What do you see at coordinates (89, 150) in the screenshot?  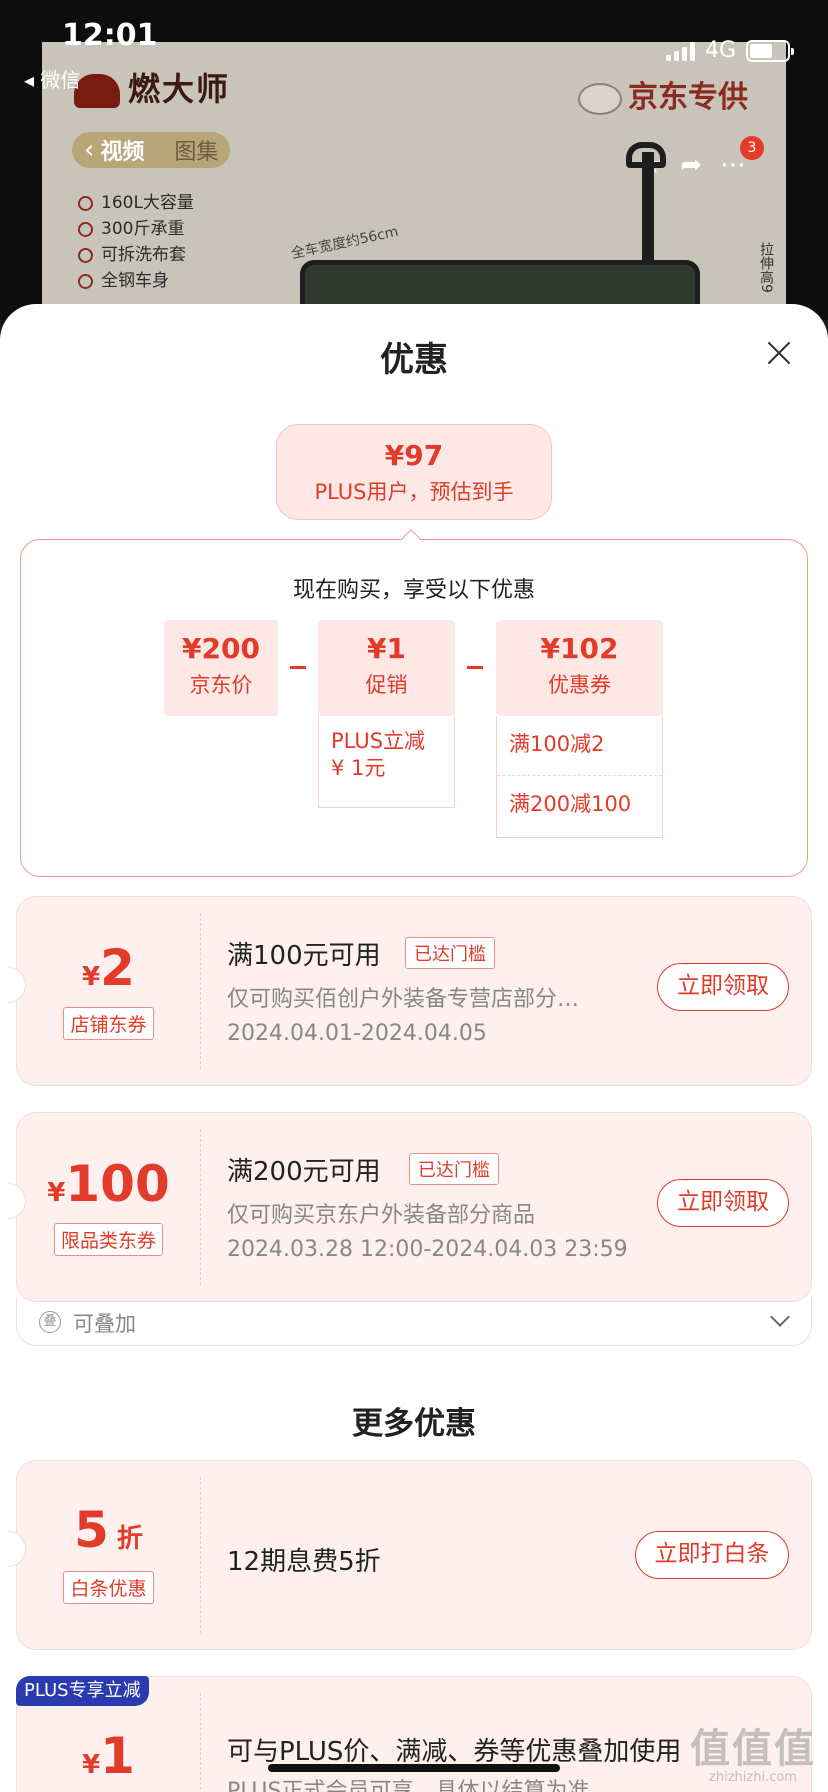 I see `back-arrow-icon: ‹` at bounding box center [89, 150].